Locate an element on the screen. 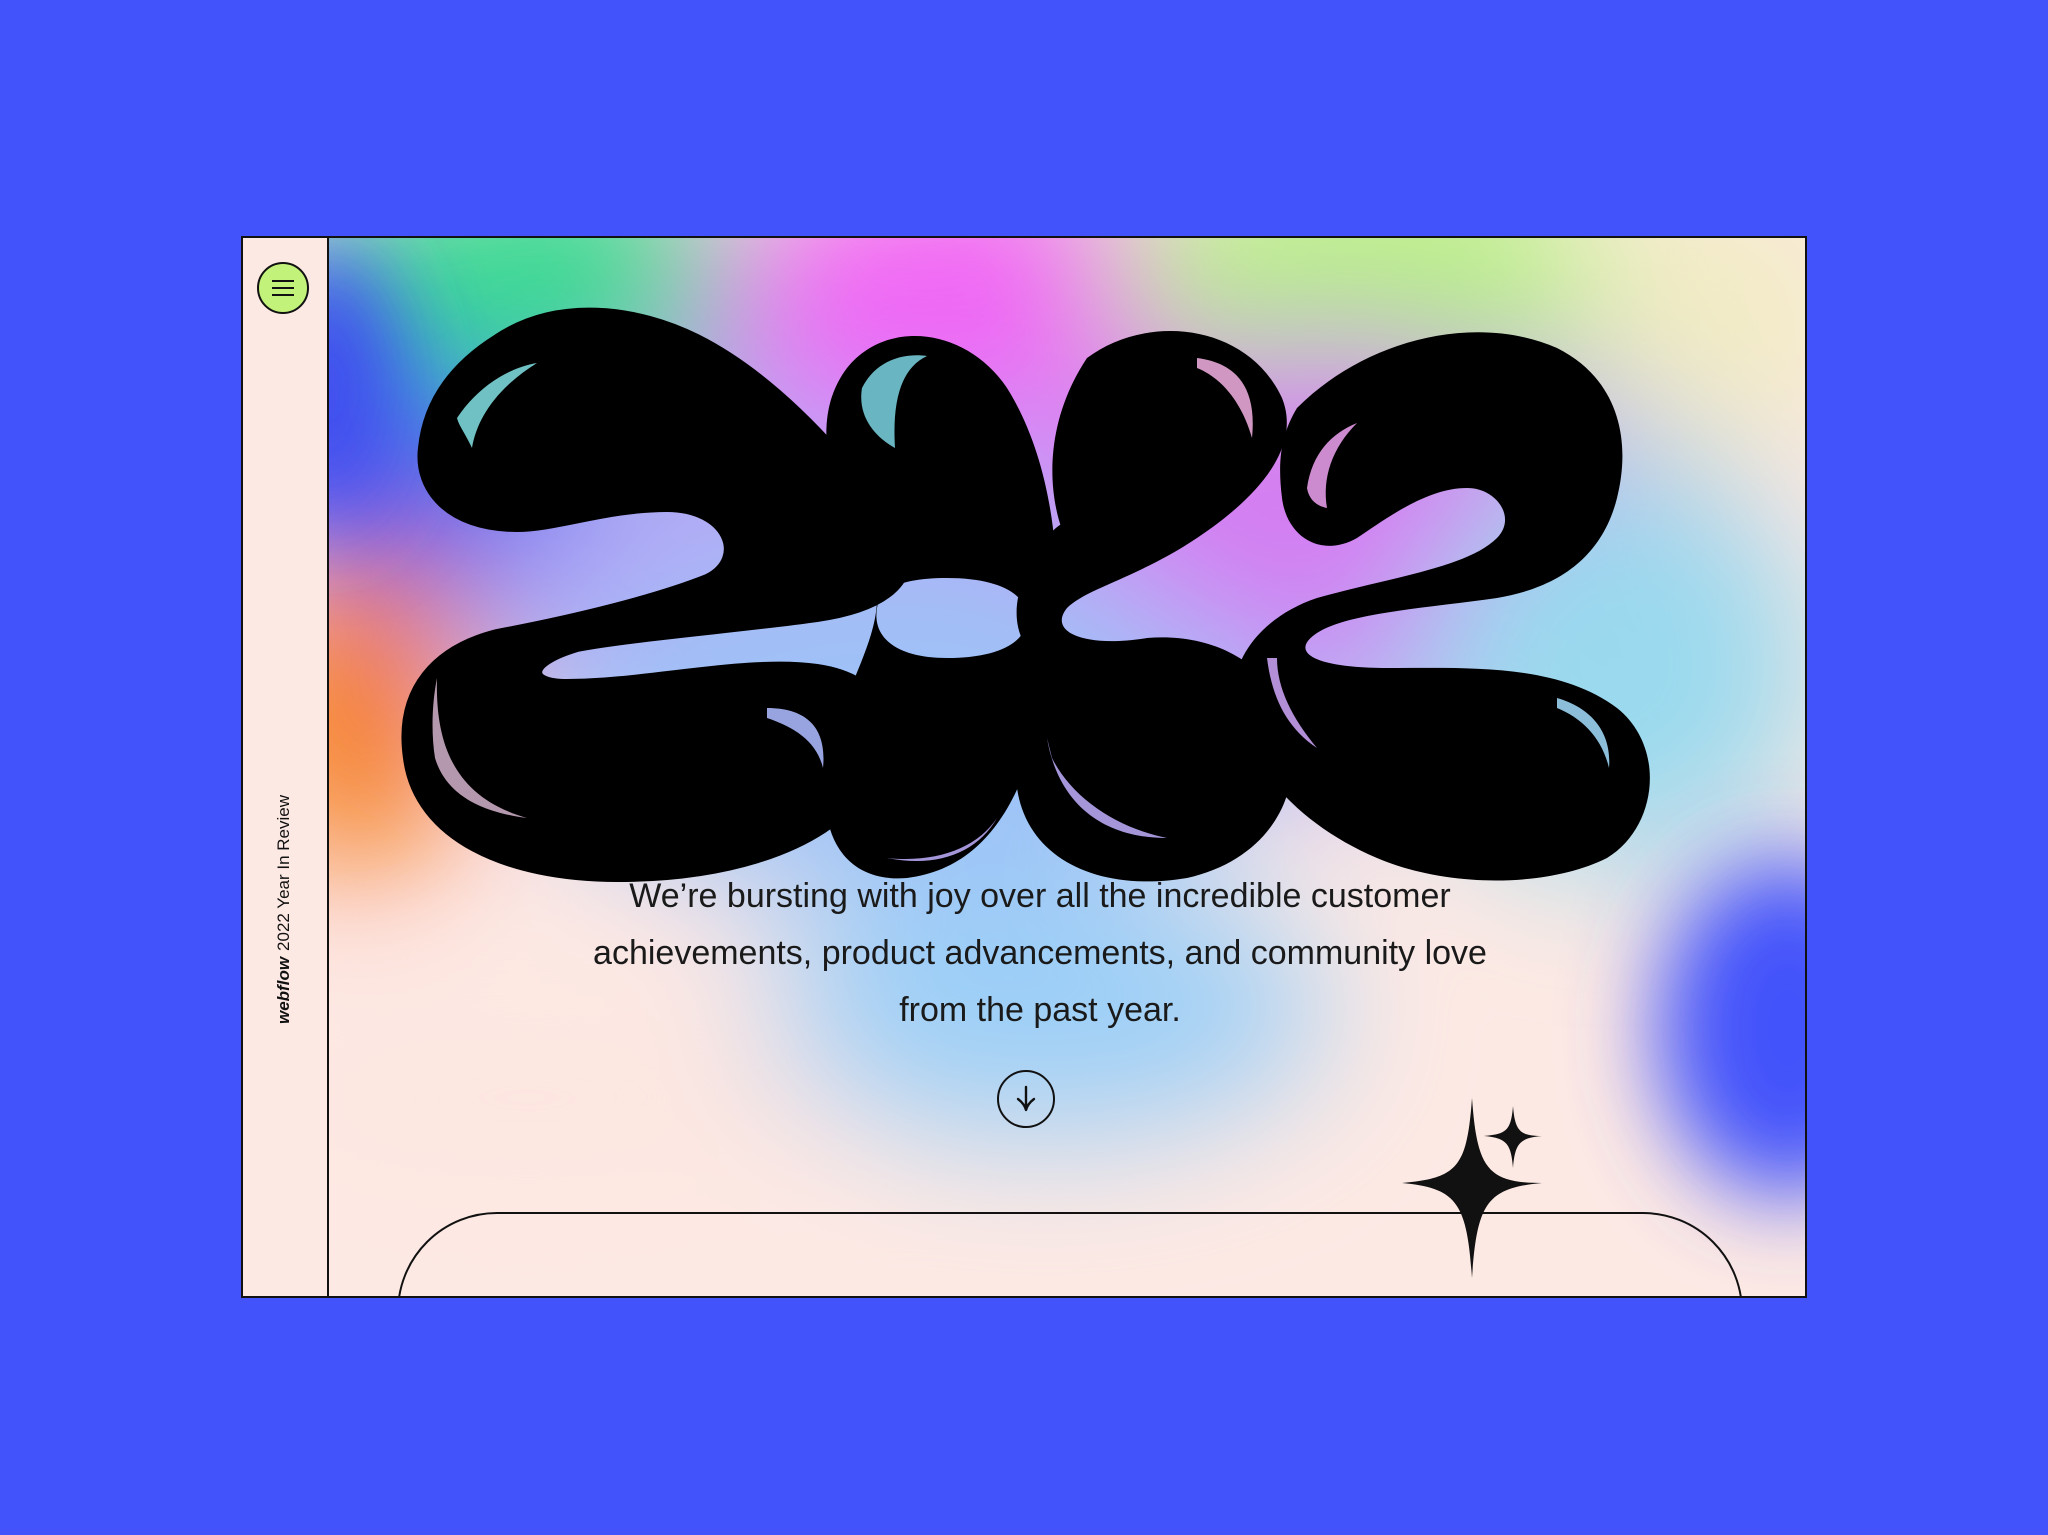 This screenshot has width=2048, height=1535. hamburger-menu-icon is located at coordinates (283, 281).